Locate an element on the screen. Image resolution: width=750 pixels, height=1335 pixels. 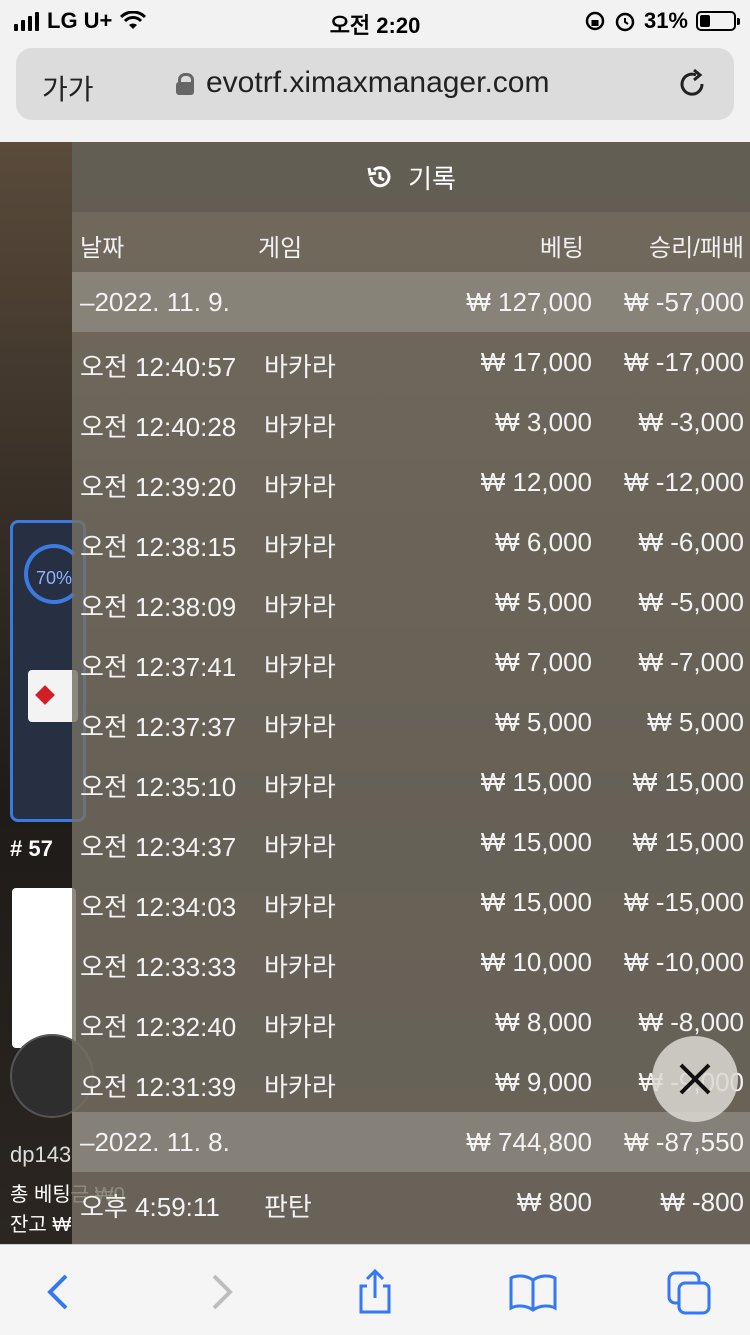
history-row: 오전 12:35:10 바카라 ₩ 15,000 ₩ 15,000 is located at coordinates (411, 782).